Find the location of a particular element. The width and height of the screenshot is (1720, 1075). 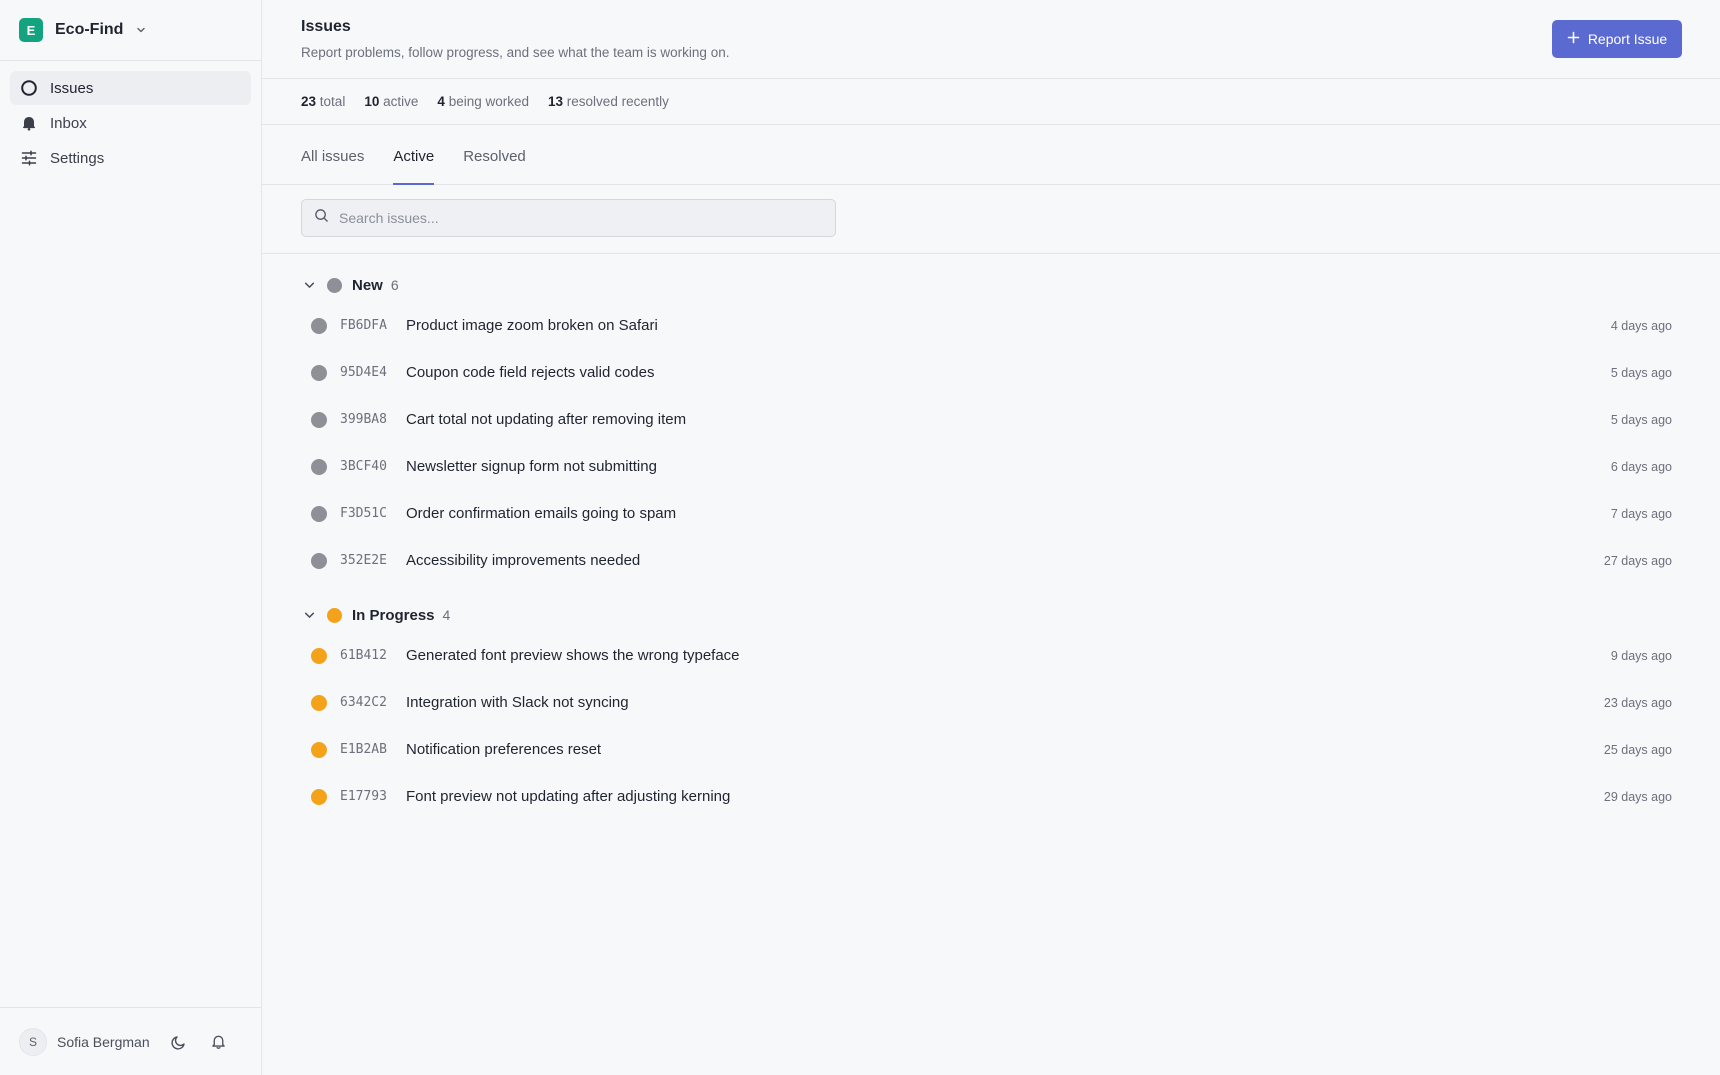

stat-being-worked: 4 being worked is located at coordinates (483, 101).